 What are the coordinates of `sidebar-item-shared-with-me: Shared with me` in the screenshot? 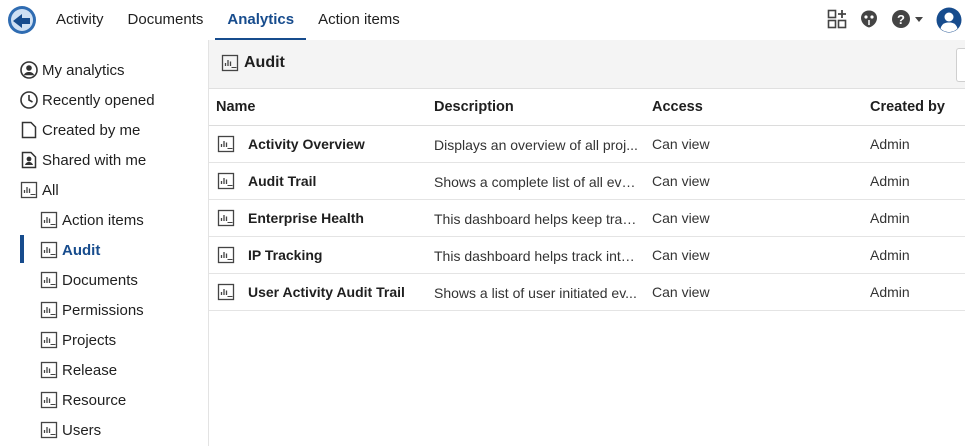 It's located at (83, 160).